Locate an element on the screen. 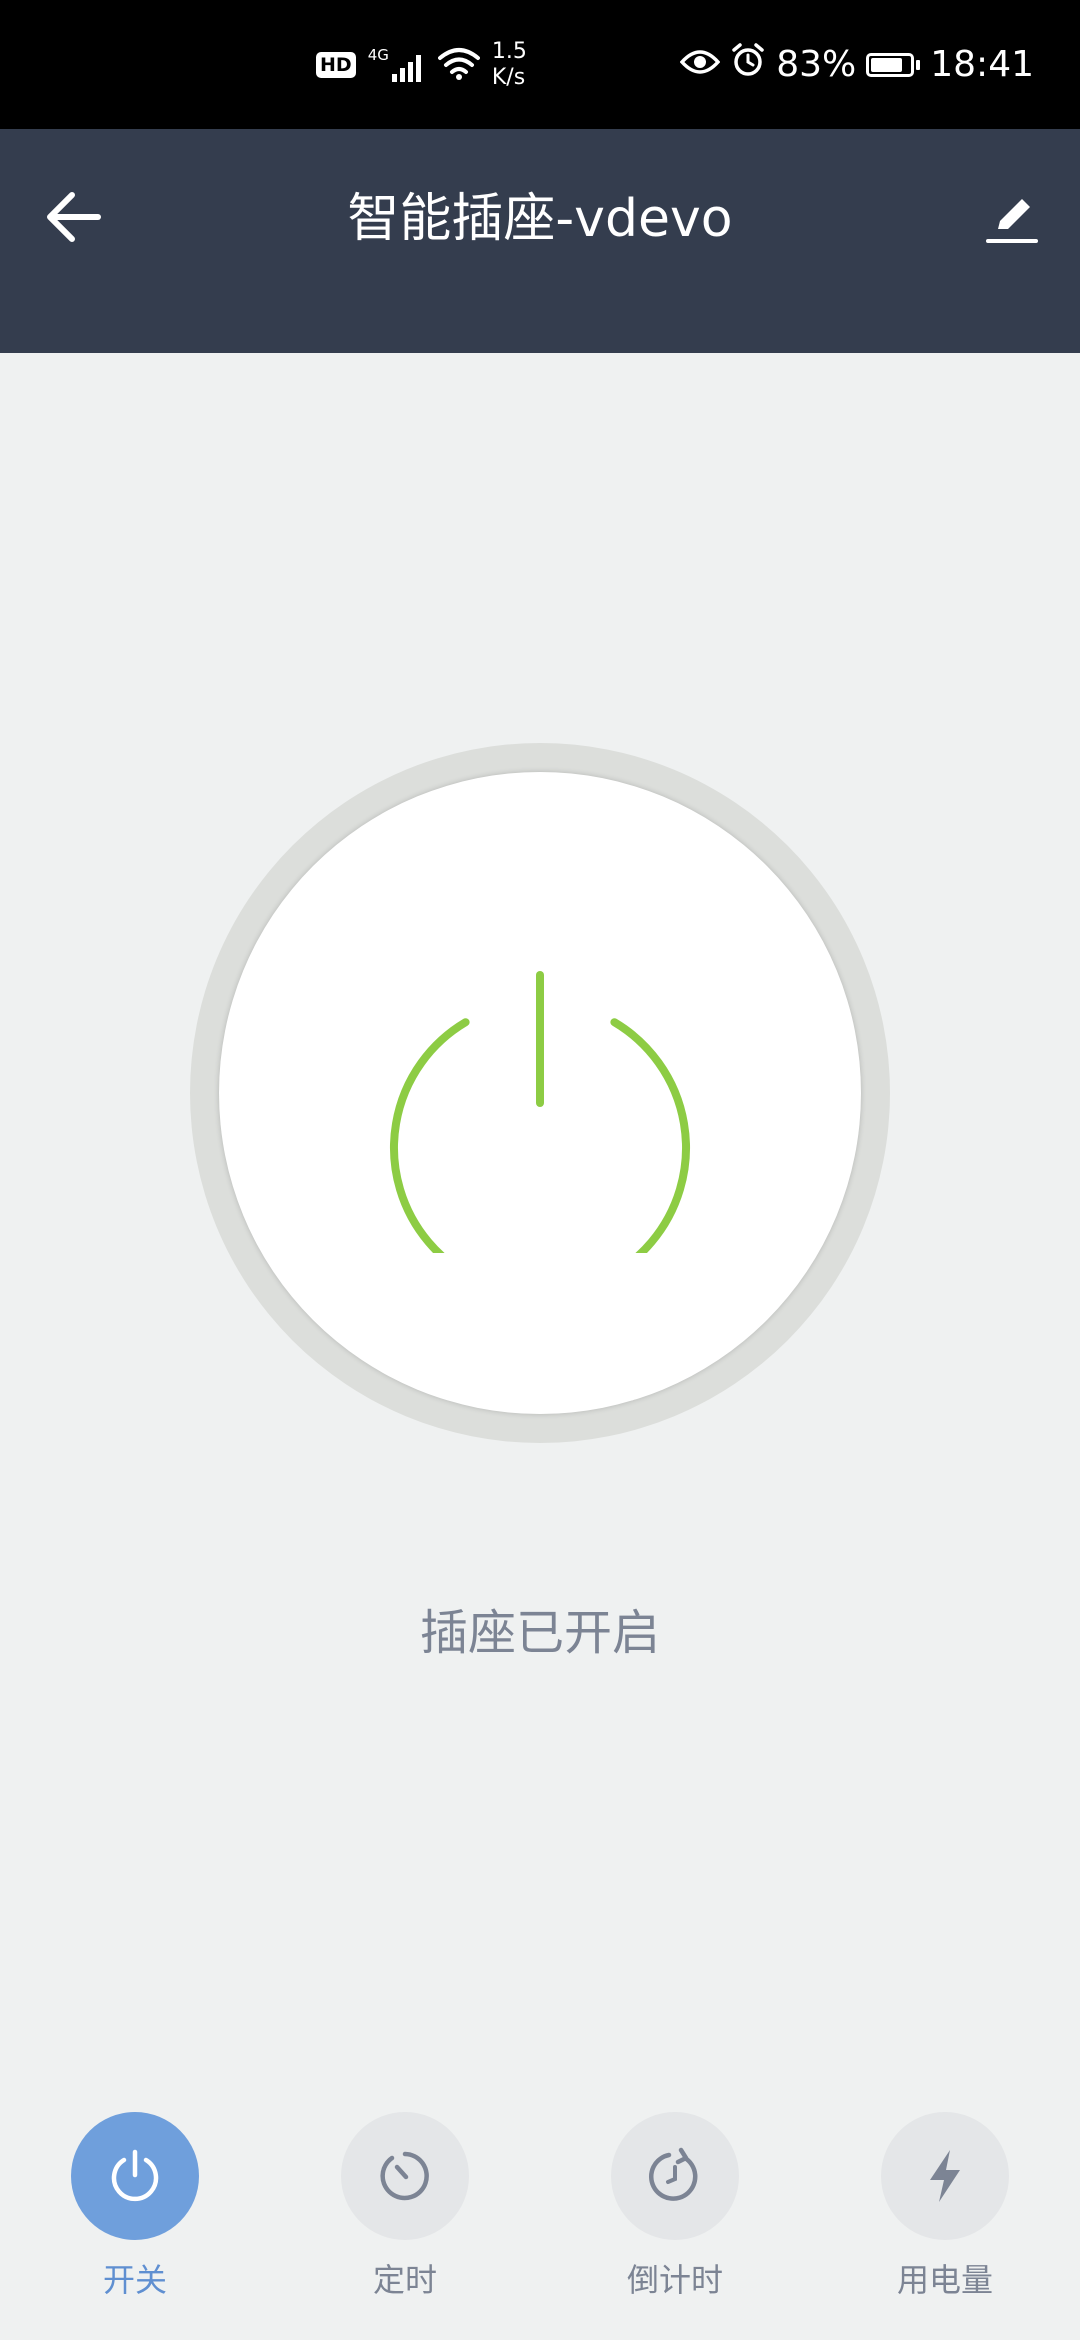 This screenshot has height=2340, width=1080. page-title: 智能插座-vdevo is located at coordinates (540, 219).